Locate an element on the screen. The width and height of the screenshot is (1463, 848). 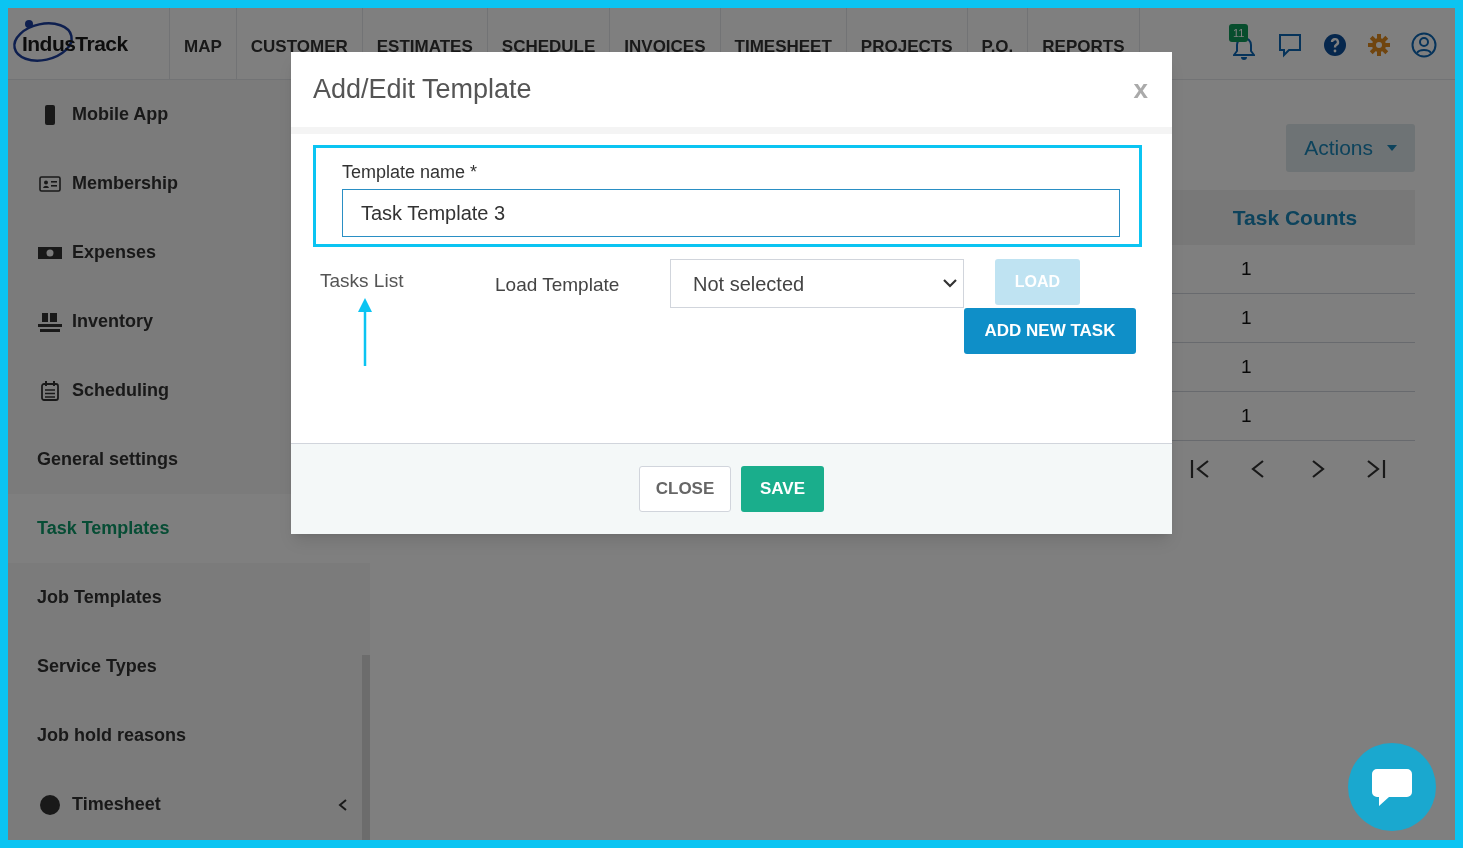
pallet-icon is located at coordinates (50, 321).